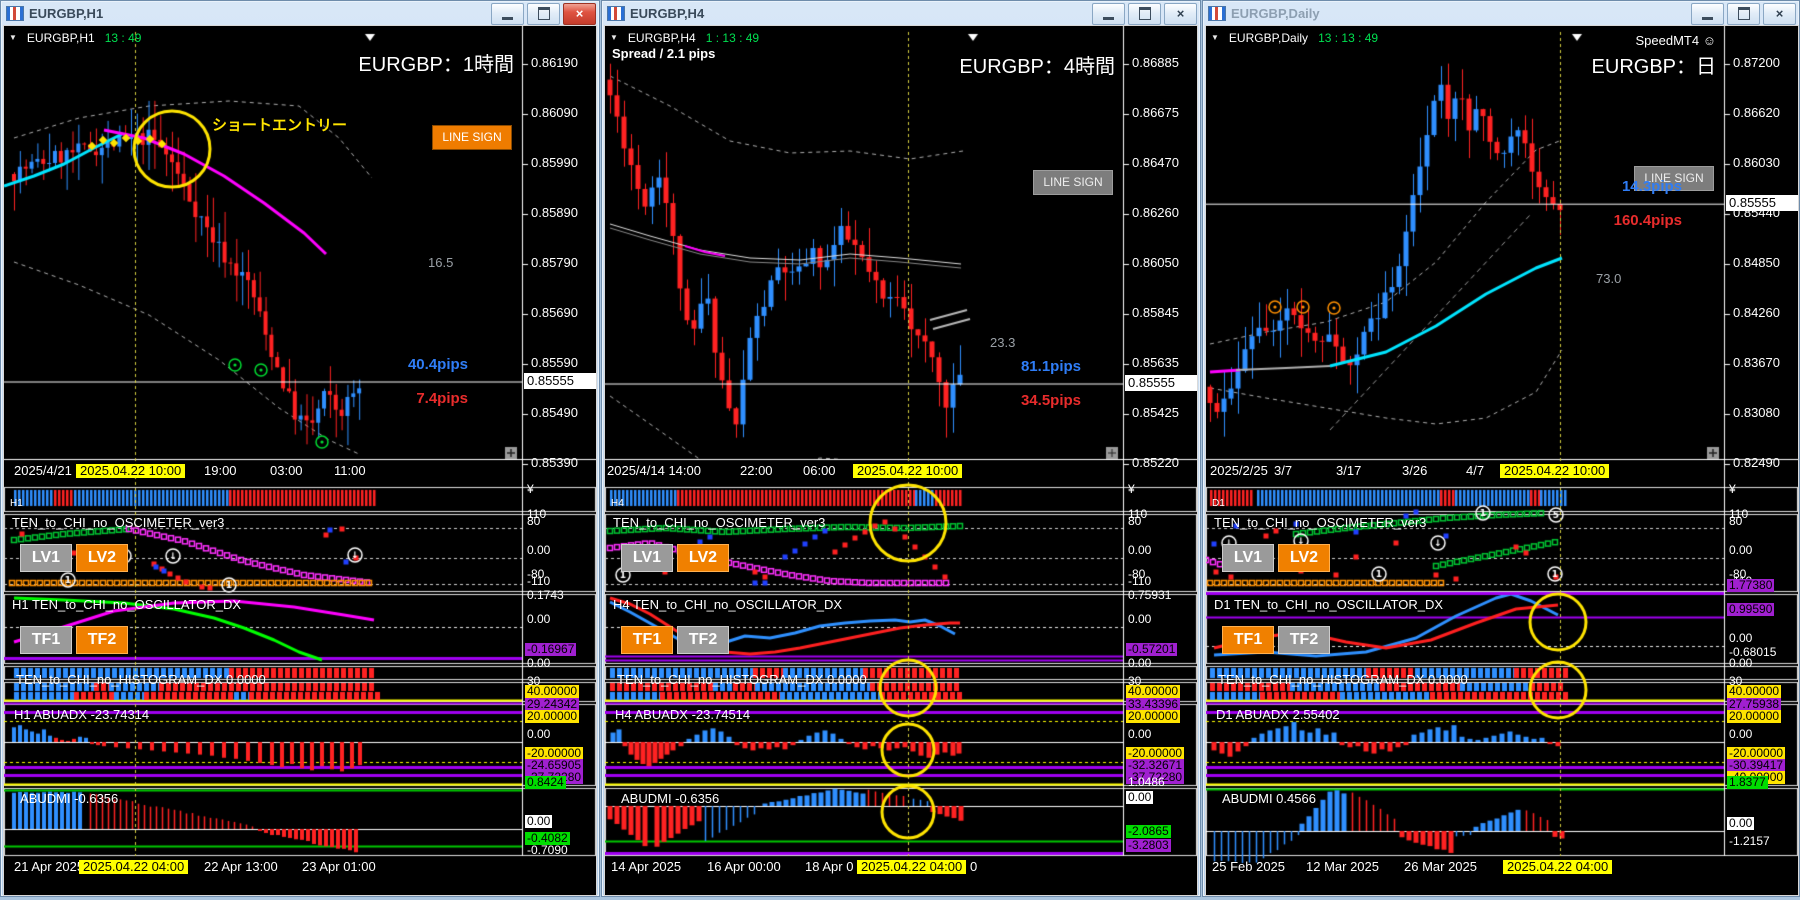 Image resolution: width=1800 pixels, height=900 pixels. I want to click on current-price-tag: 0.85555, so click(1161, 382).